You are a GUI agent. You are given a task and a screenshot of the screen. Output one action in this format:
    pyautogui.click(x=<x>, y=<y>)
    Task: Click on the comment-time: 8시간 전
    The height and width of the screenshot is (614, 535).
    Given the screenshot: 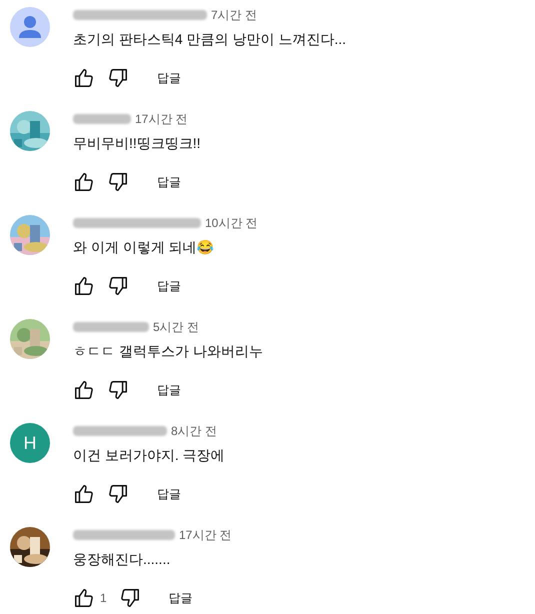 What is the action you would take?
    pyautogui.click(x=194, y=431)
    